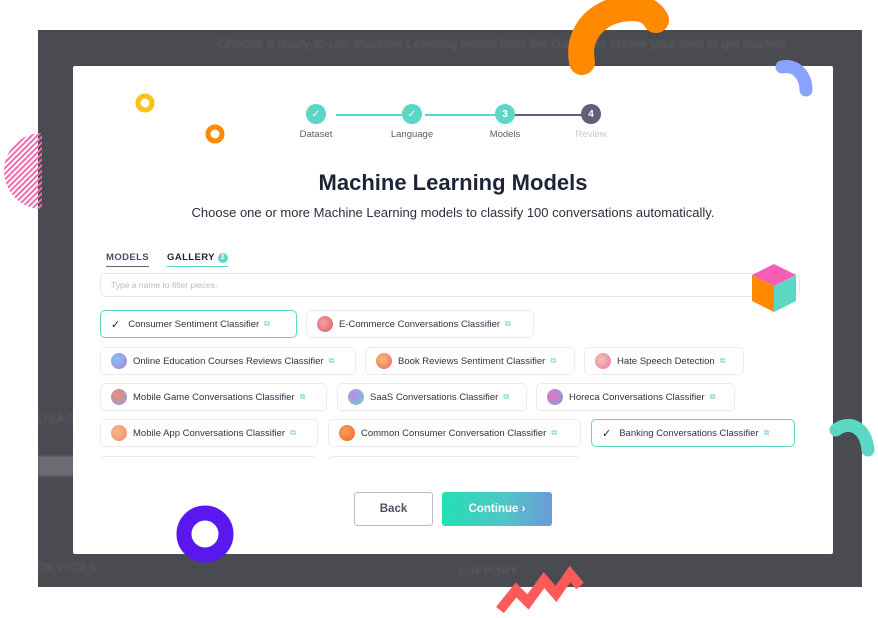  I want to click on model-chip-book-reviews: Book Reviews Sentiment Classifier ⧉, so click(470, 361).